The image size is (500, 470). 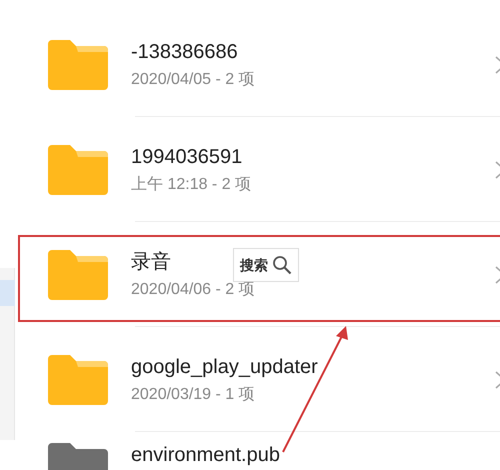 I want to click on item-details: 2020/03/19 - 1 项, so click(x=193, y=394).